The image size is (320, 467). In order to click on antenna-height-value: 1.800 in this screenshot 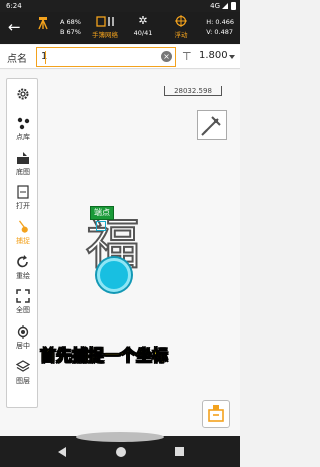, I will do `click(213, 55)`.